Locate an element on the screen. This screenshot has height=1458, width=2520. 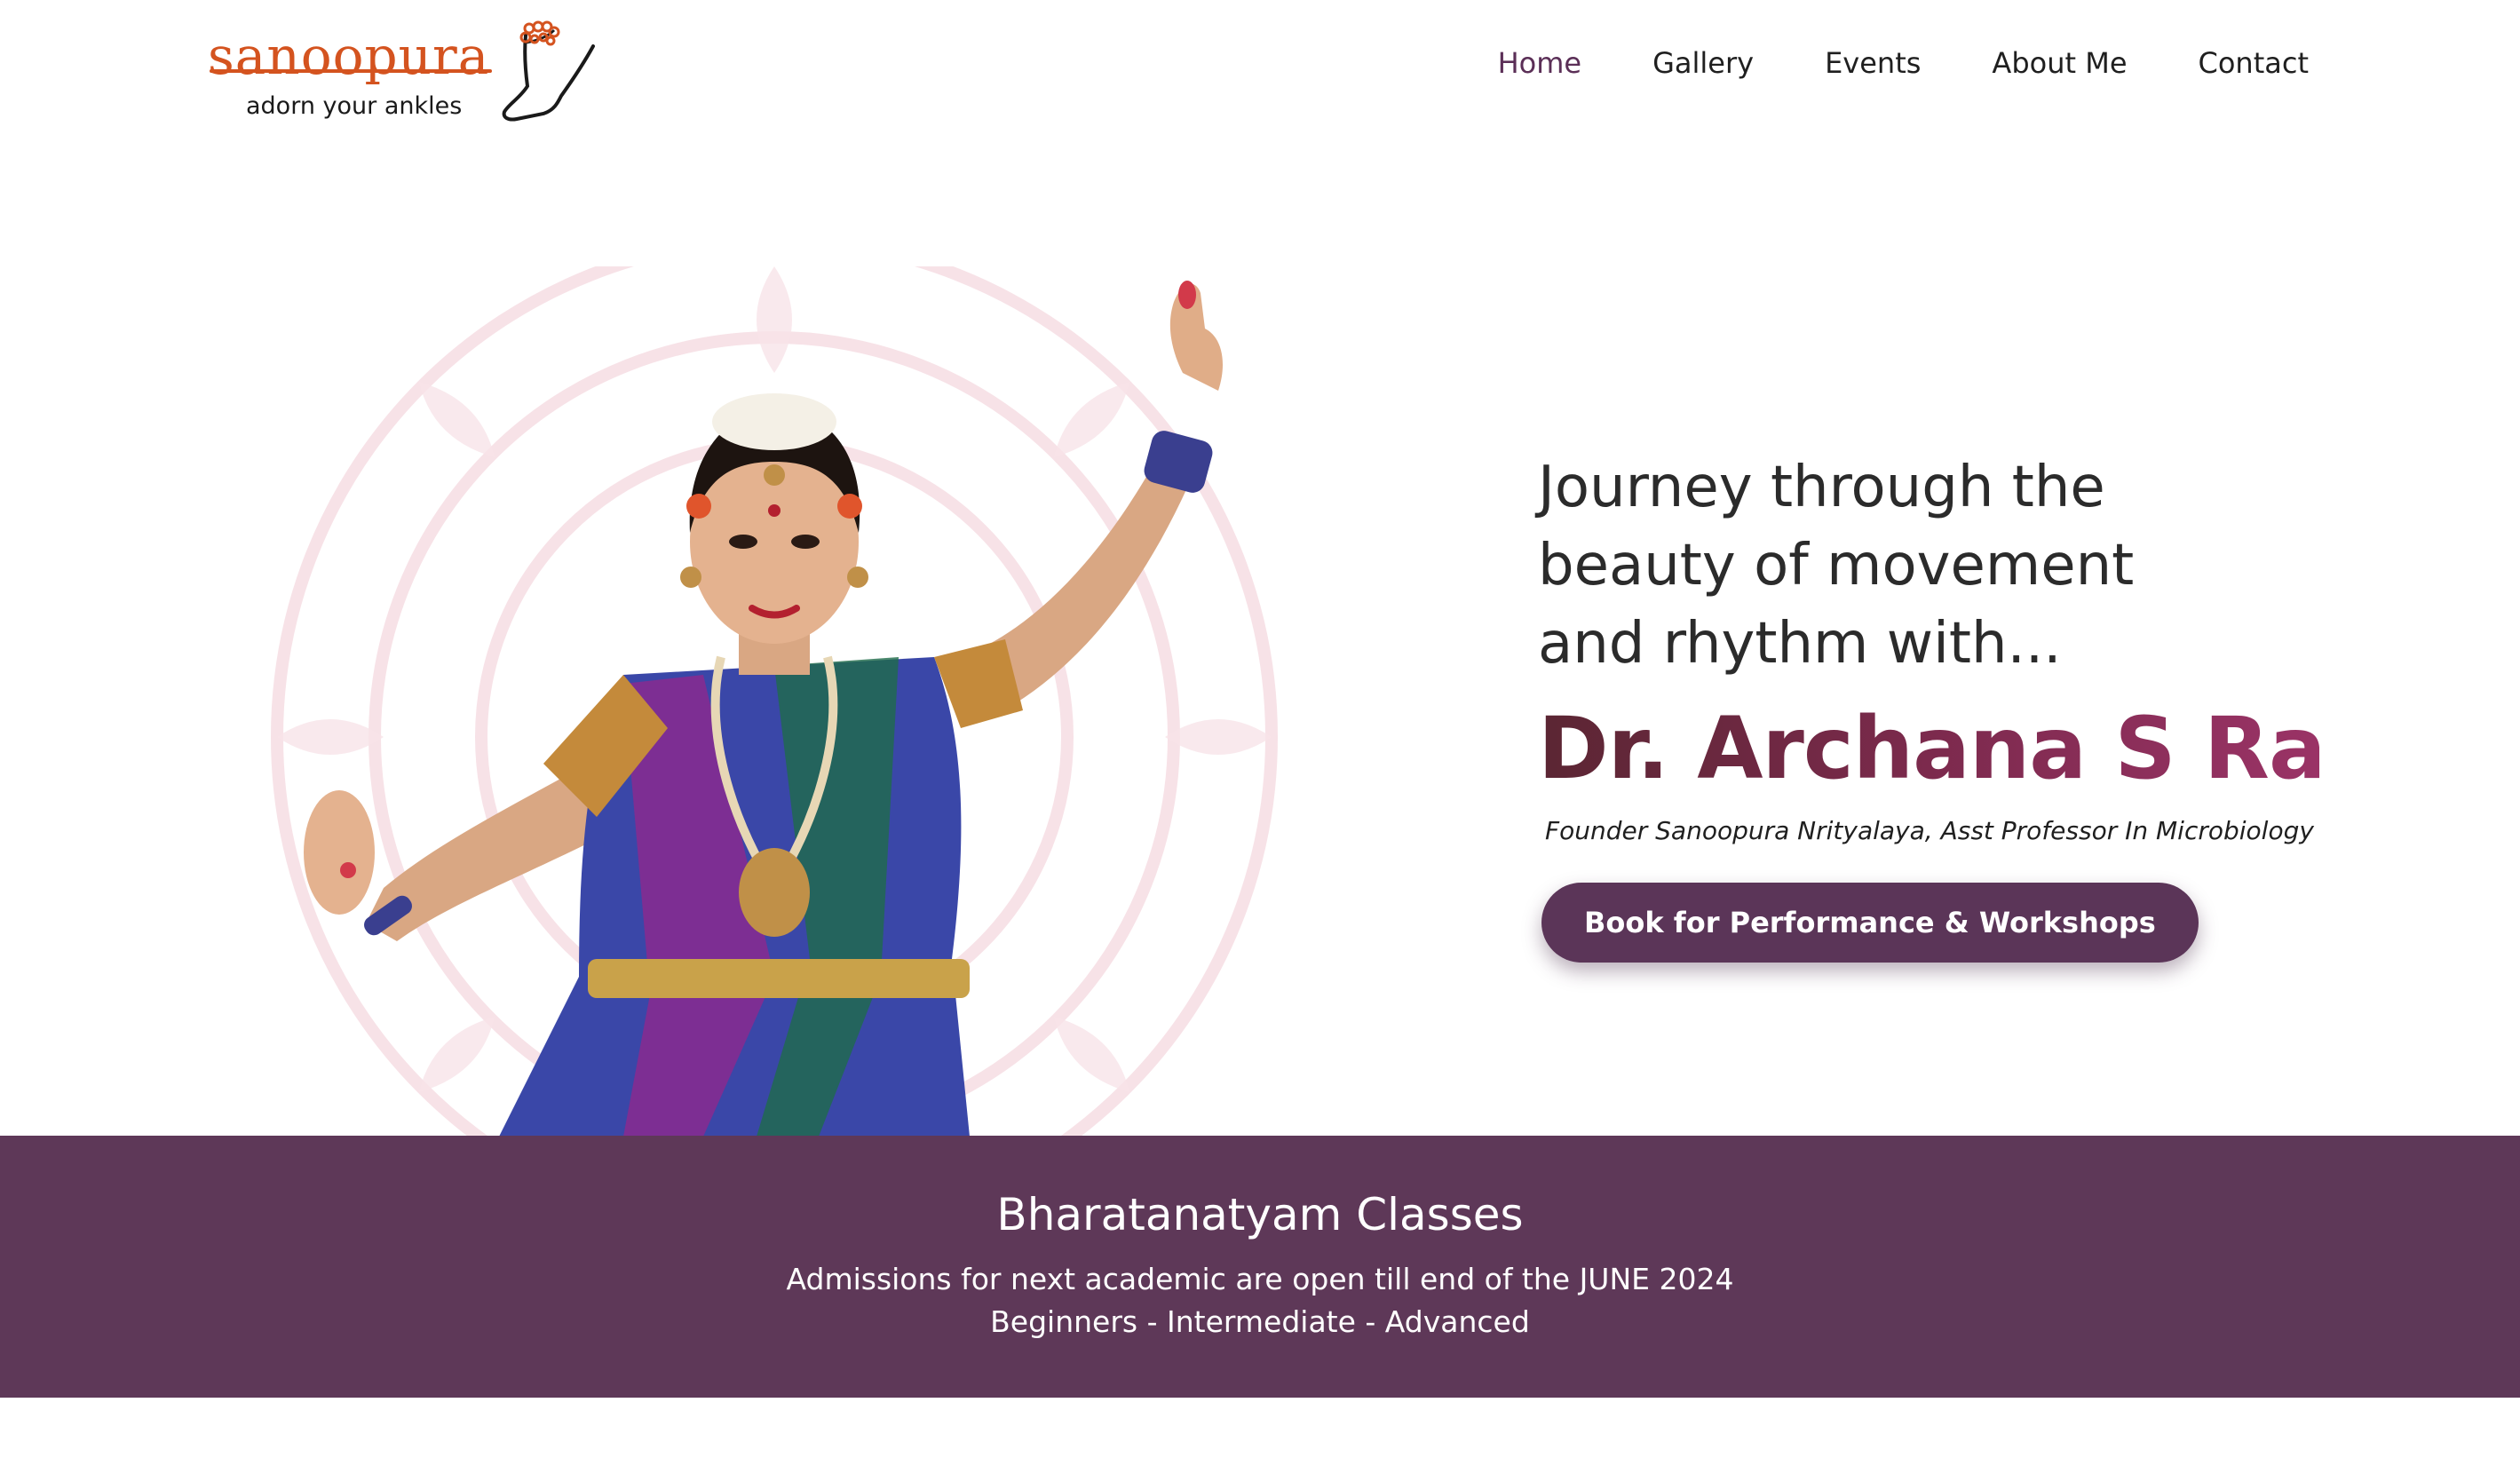
logo-tagline: adorn your ankles is located at coordinates (354, 106).